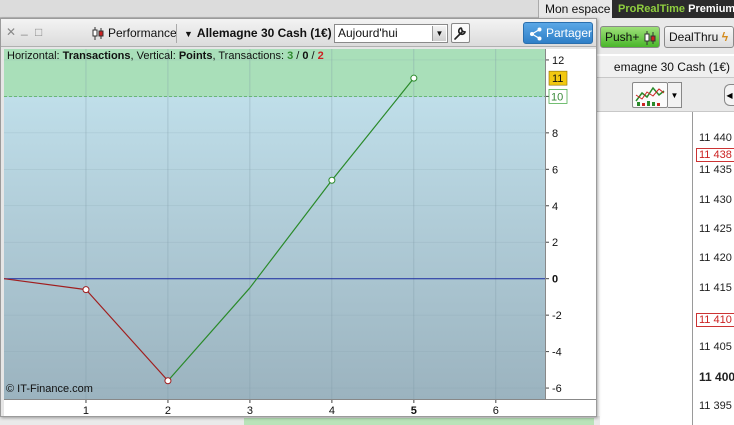  What do you see at coordinates (558, 61) in the screenshot?
I see `y-tick-label: 12` at bounding box center [558, 61].